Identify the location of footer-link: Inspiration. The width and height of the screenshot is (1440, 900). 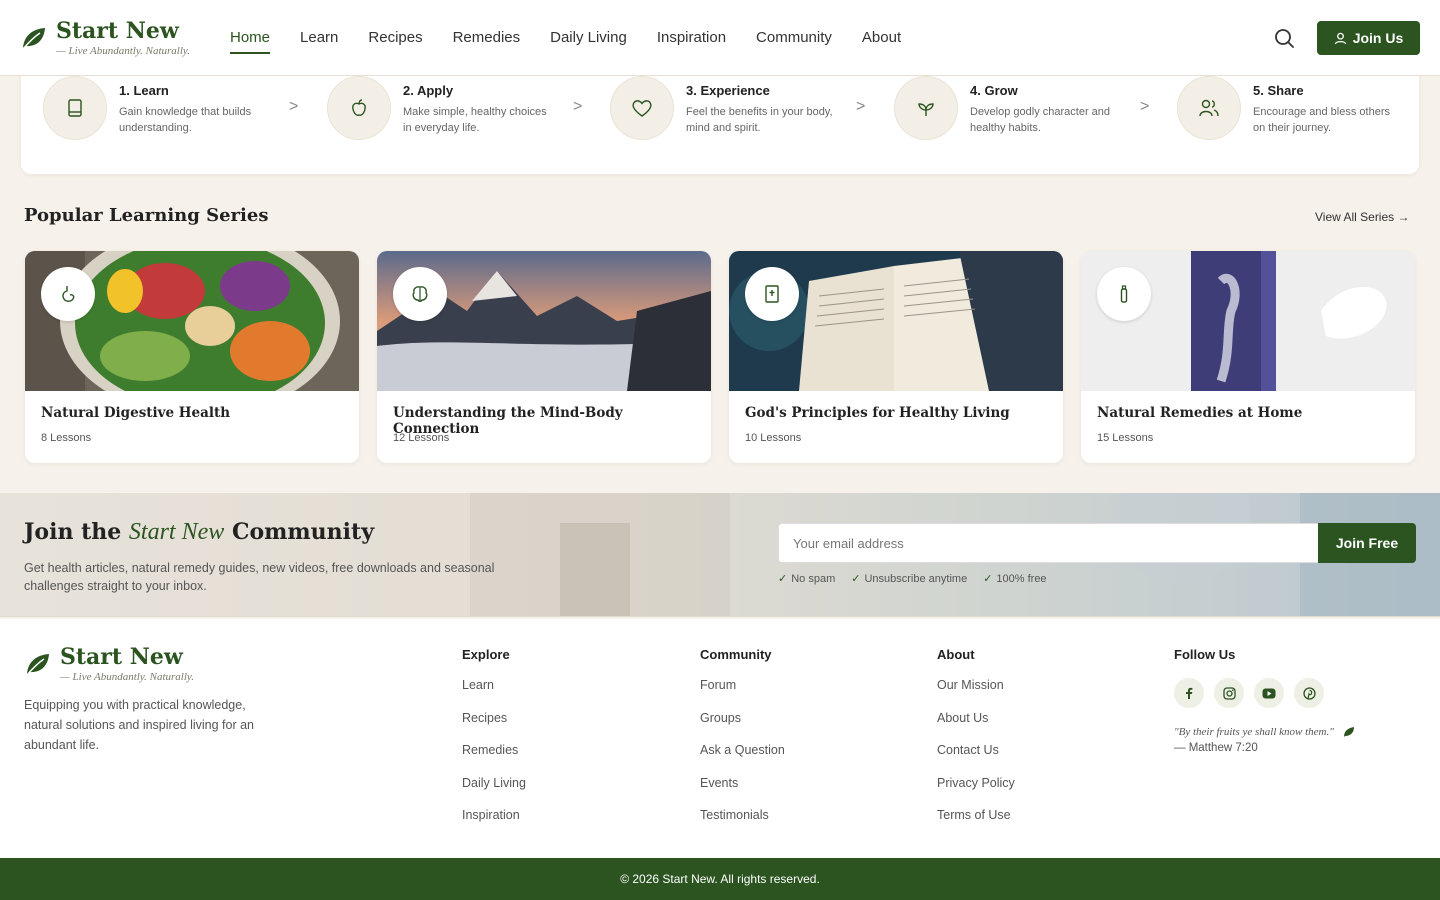
(494, 824).